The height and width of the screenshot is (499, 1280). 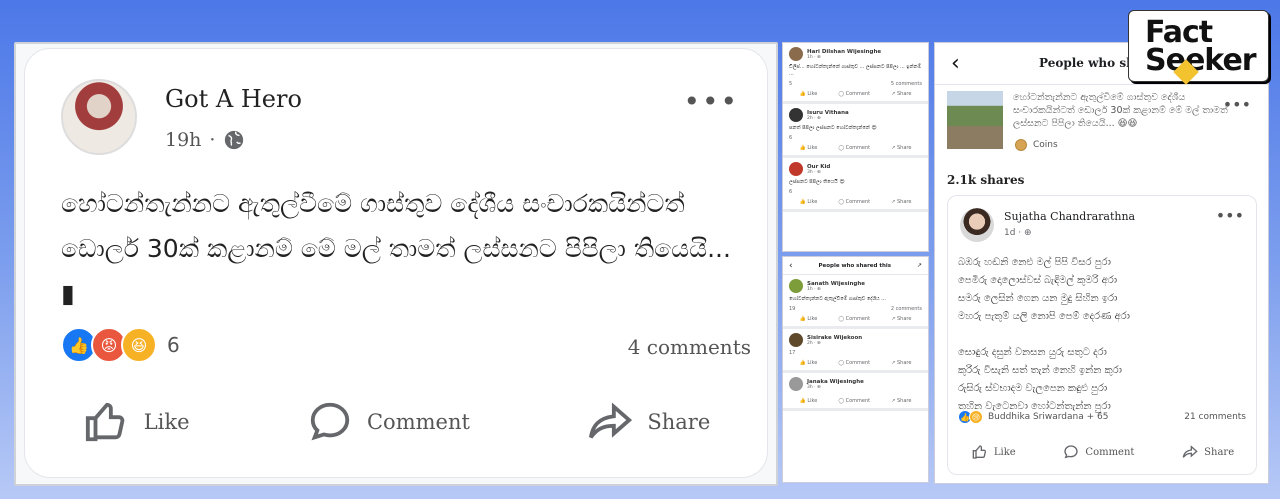 What do you see at coordinates (834, 338) in the screenshot?
I see `mini-author: Sisirake Wijekoon` at bounding box center [834, 338].